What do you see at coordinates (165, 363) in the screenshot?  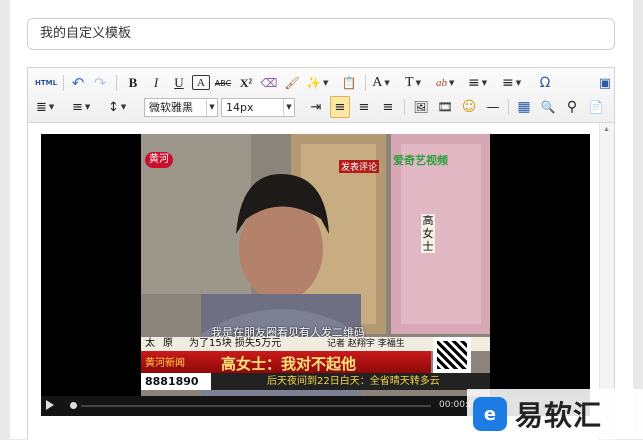 I see `program-tag: 黄河新闻` at bounding box center [165, 363].